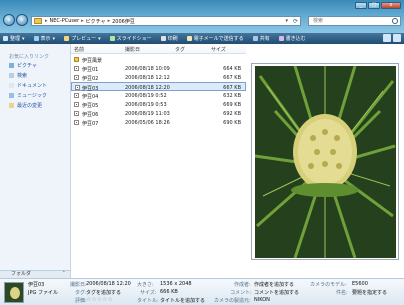 This screenshot has height=305, width=404. Describe the element at coordinates (148, 293) in the screenshot. I see `detail-size-label: サイズ:` at that location.